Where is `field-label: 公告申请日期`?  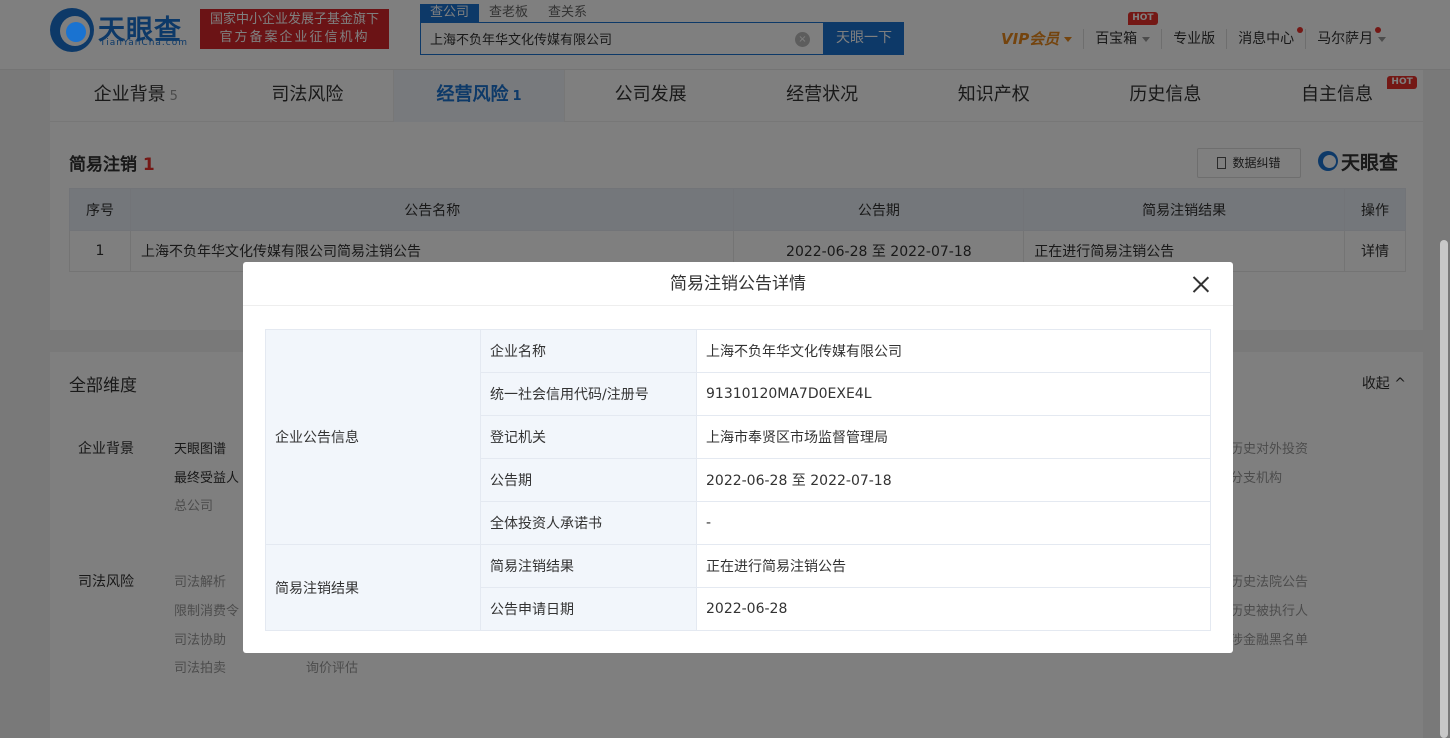 field-label: 公告申请日期 is located at coordinates (588, 609).